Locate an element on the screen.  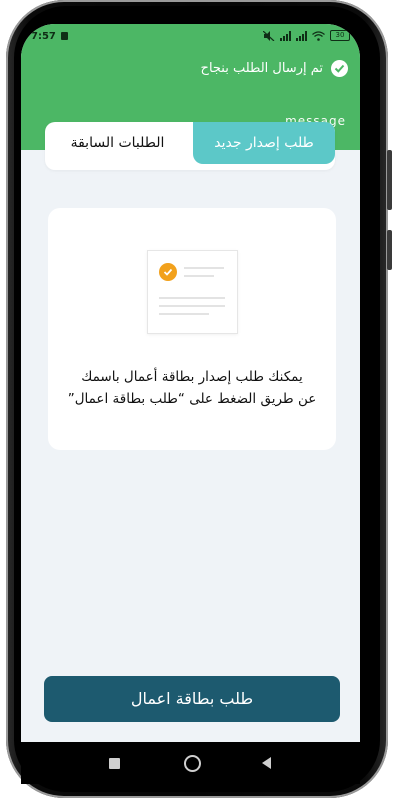
volume-button is located at coordinates (389, 180).